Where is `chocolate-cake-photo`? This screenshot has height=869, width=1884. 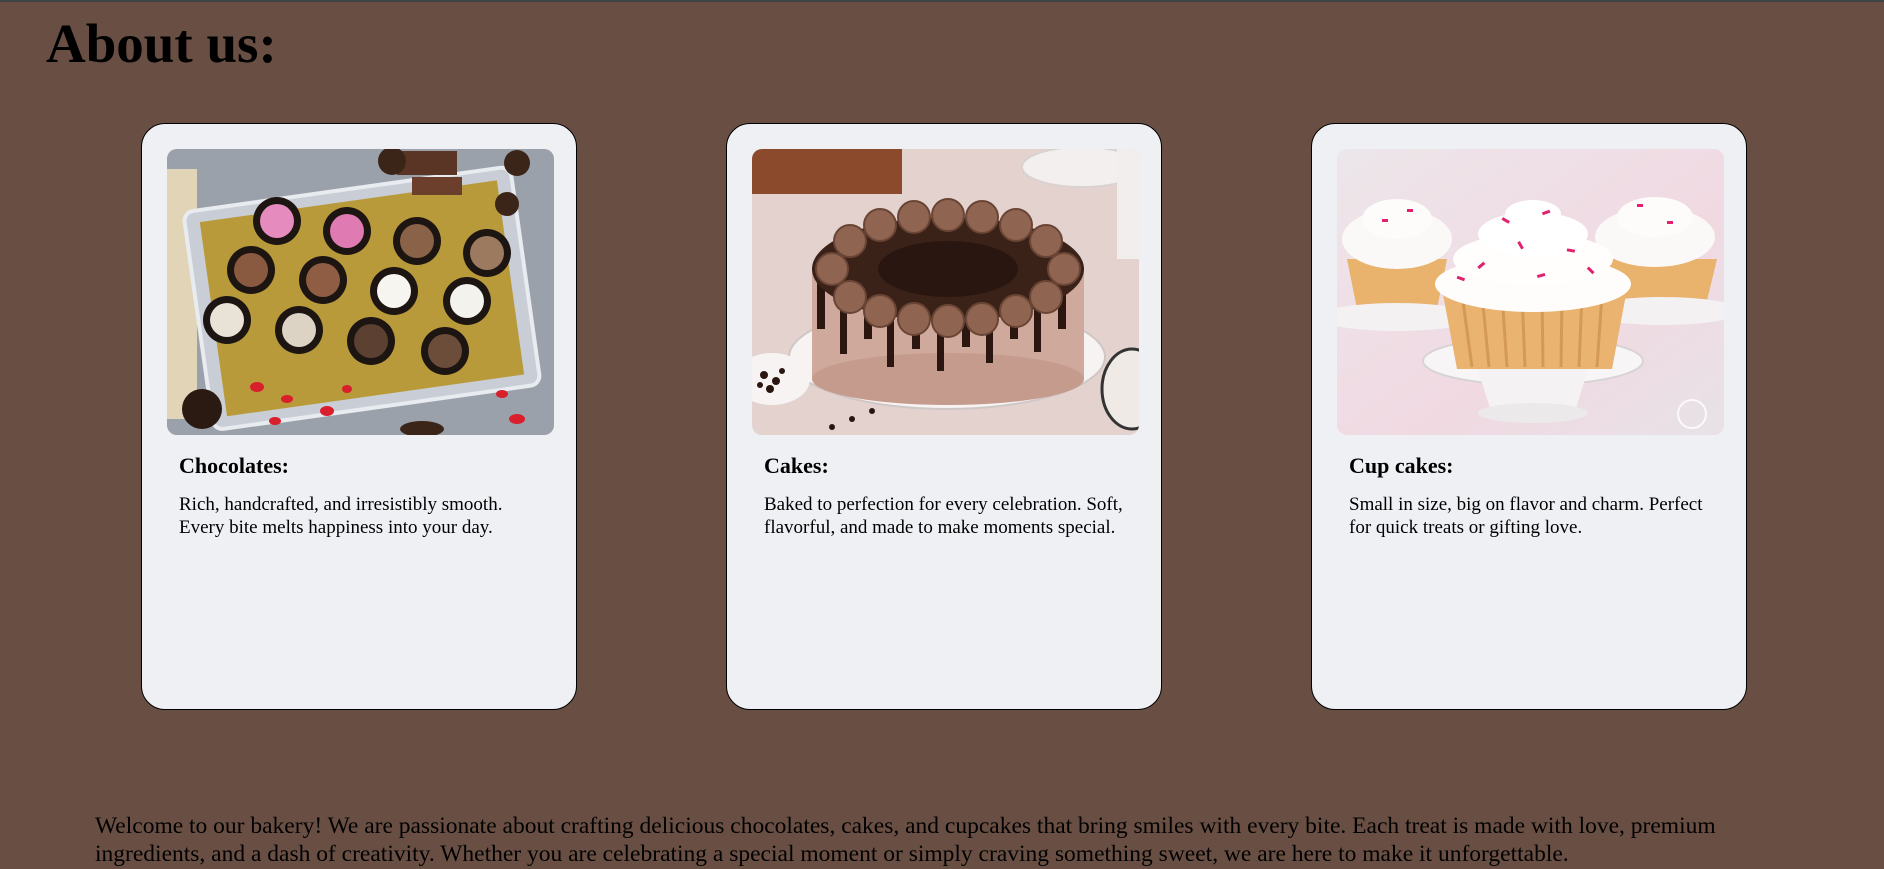 chocolate-cake-photo is located at coordinates (945, 292).